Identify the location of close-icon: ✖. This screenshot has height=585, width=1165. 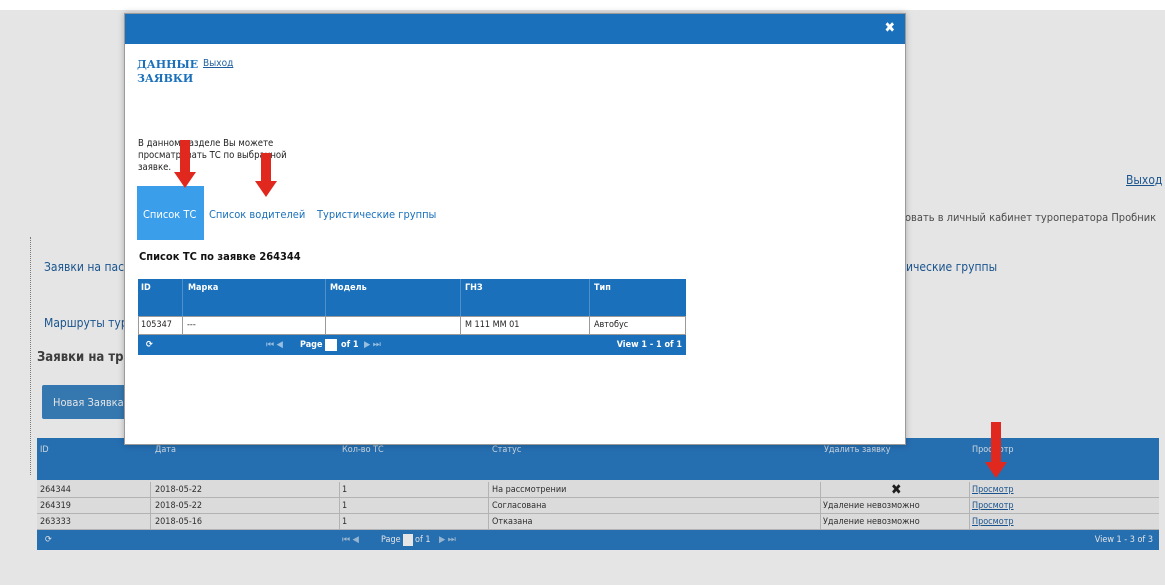
(889, 28).